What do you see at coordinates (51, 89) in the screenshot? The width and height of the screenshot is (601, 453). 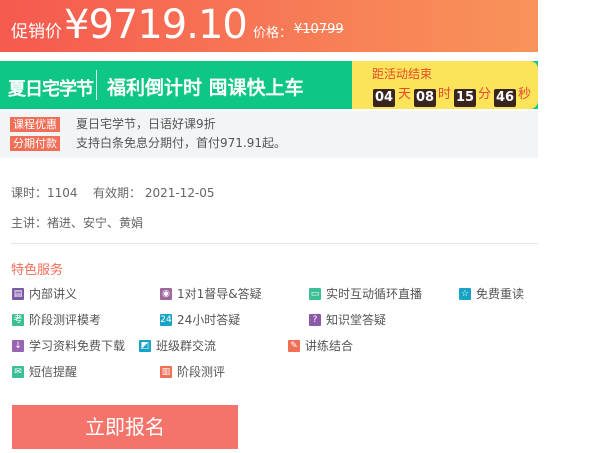 I see `promo-event-logo: 夏日宅学节` at bounding box center [51, 89].